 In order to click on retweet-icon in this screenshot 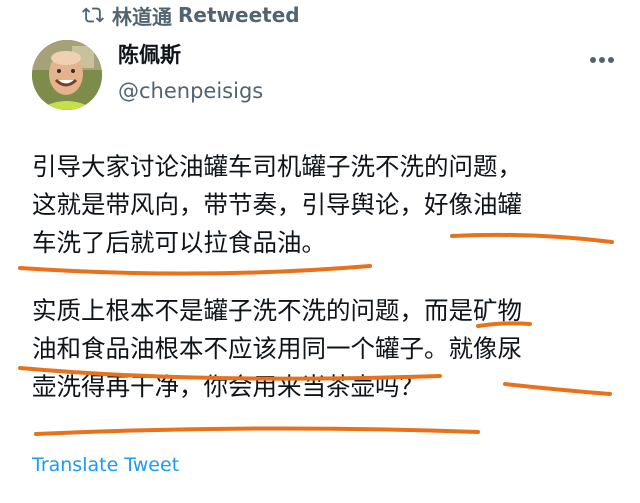, I will do `click(93, 15)`.